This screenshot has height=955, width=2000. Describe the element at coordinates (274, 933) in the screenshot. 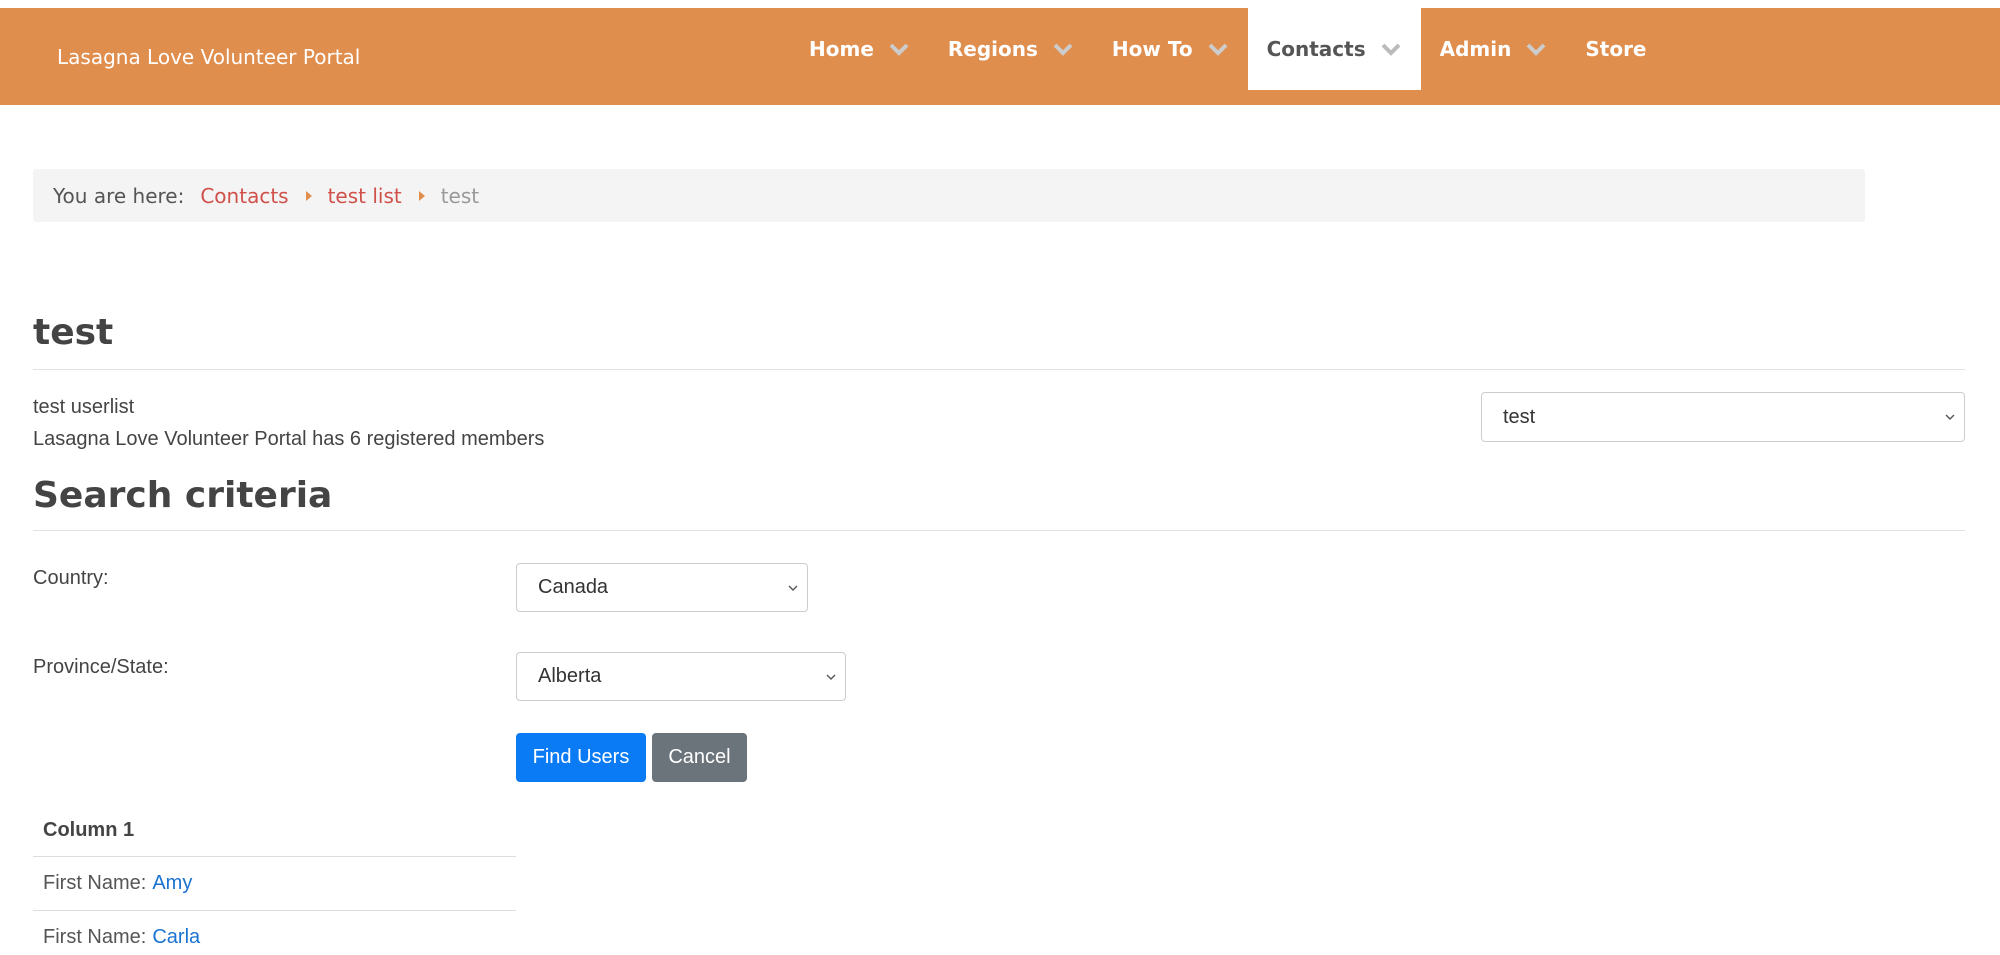

I see `table-row: First Name: Carla` at that location.